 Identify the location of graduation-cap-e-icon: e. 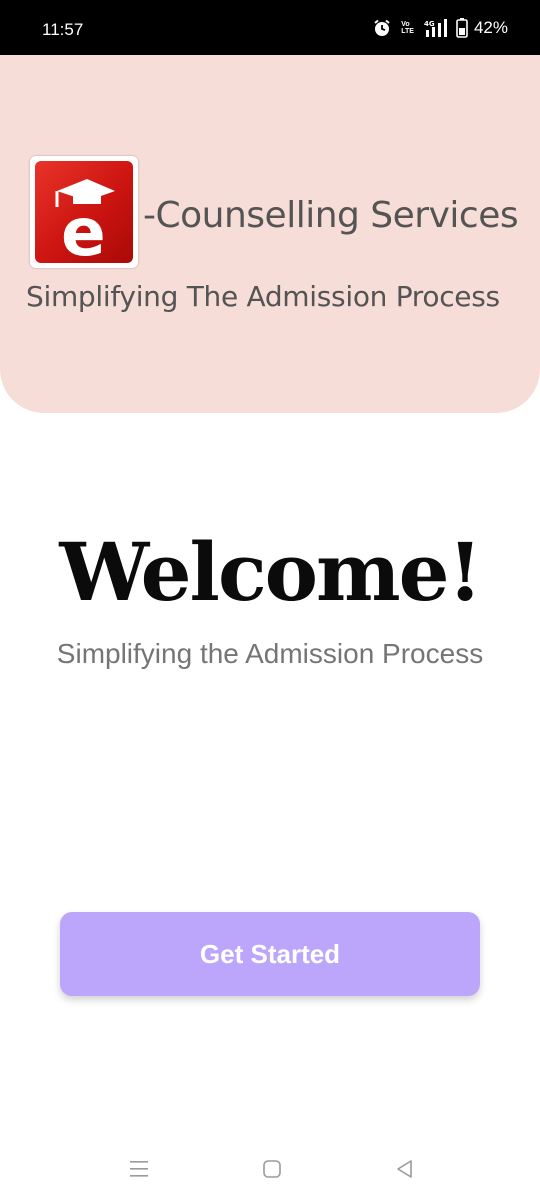
(85, 221).